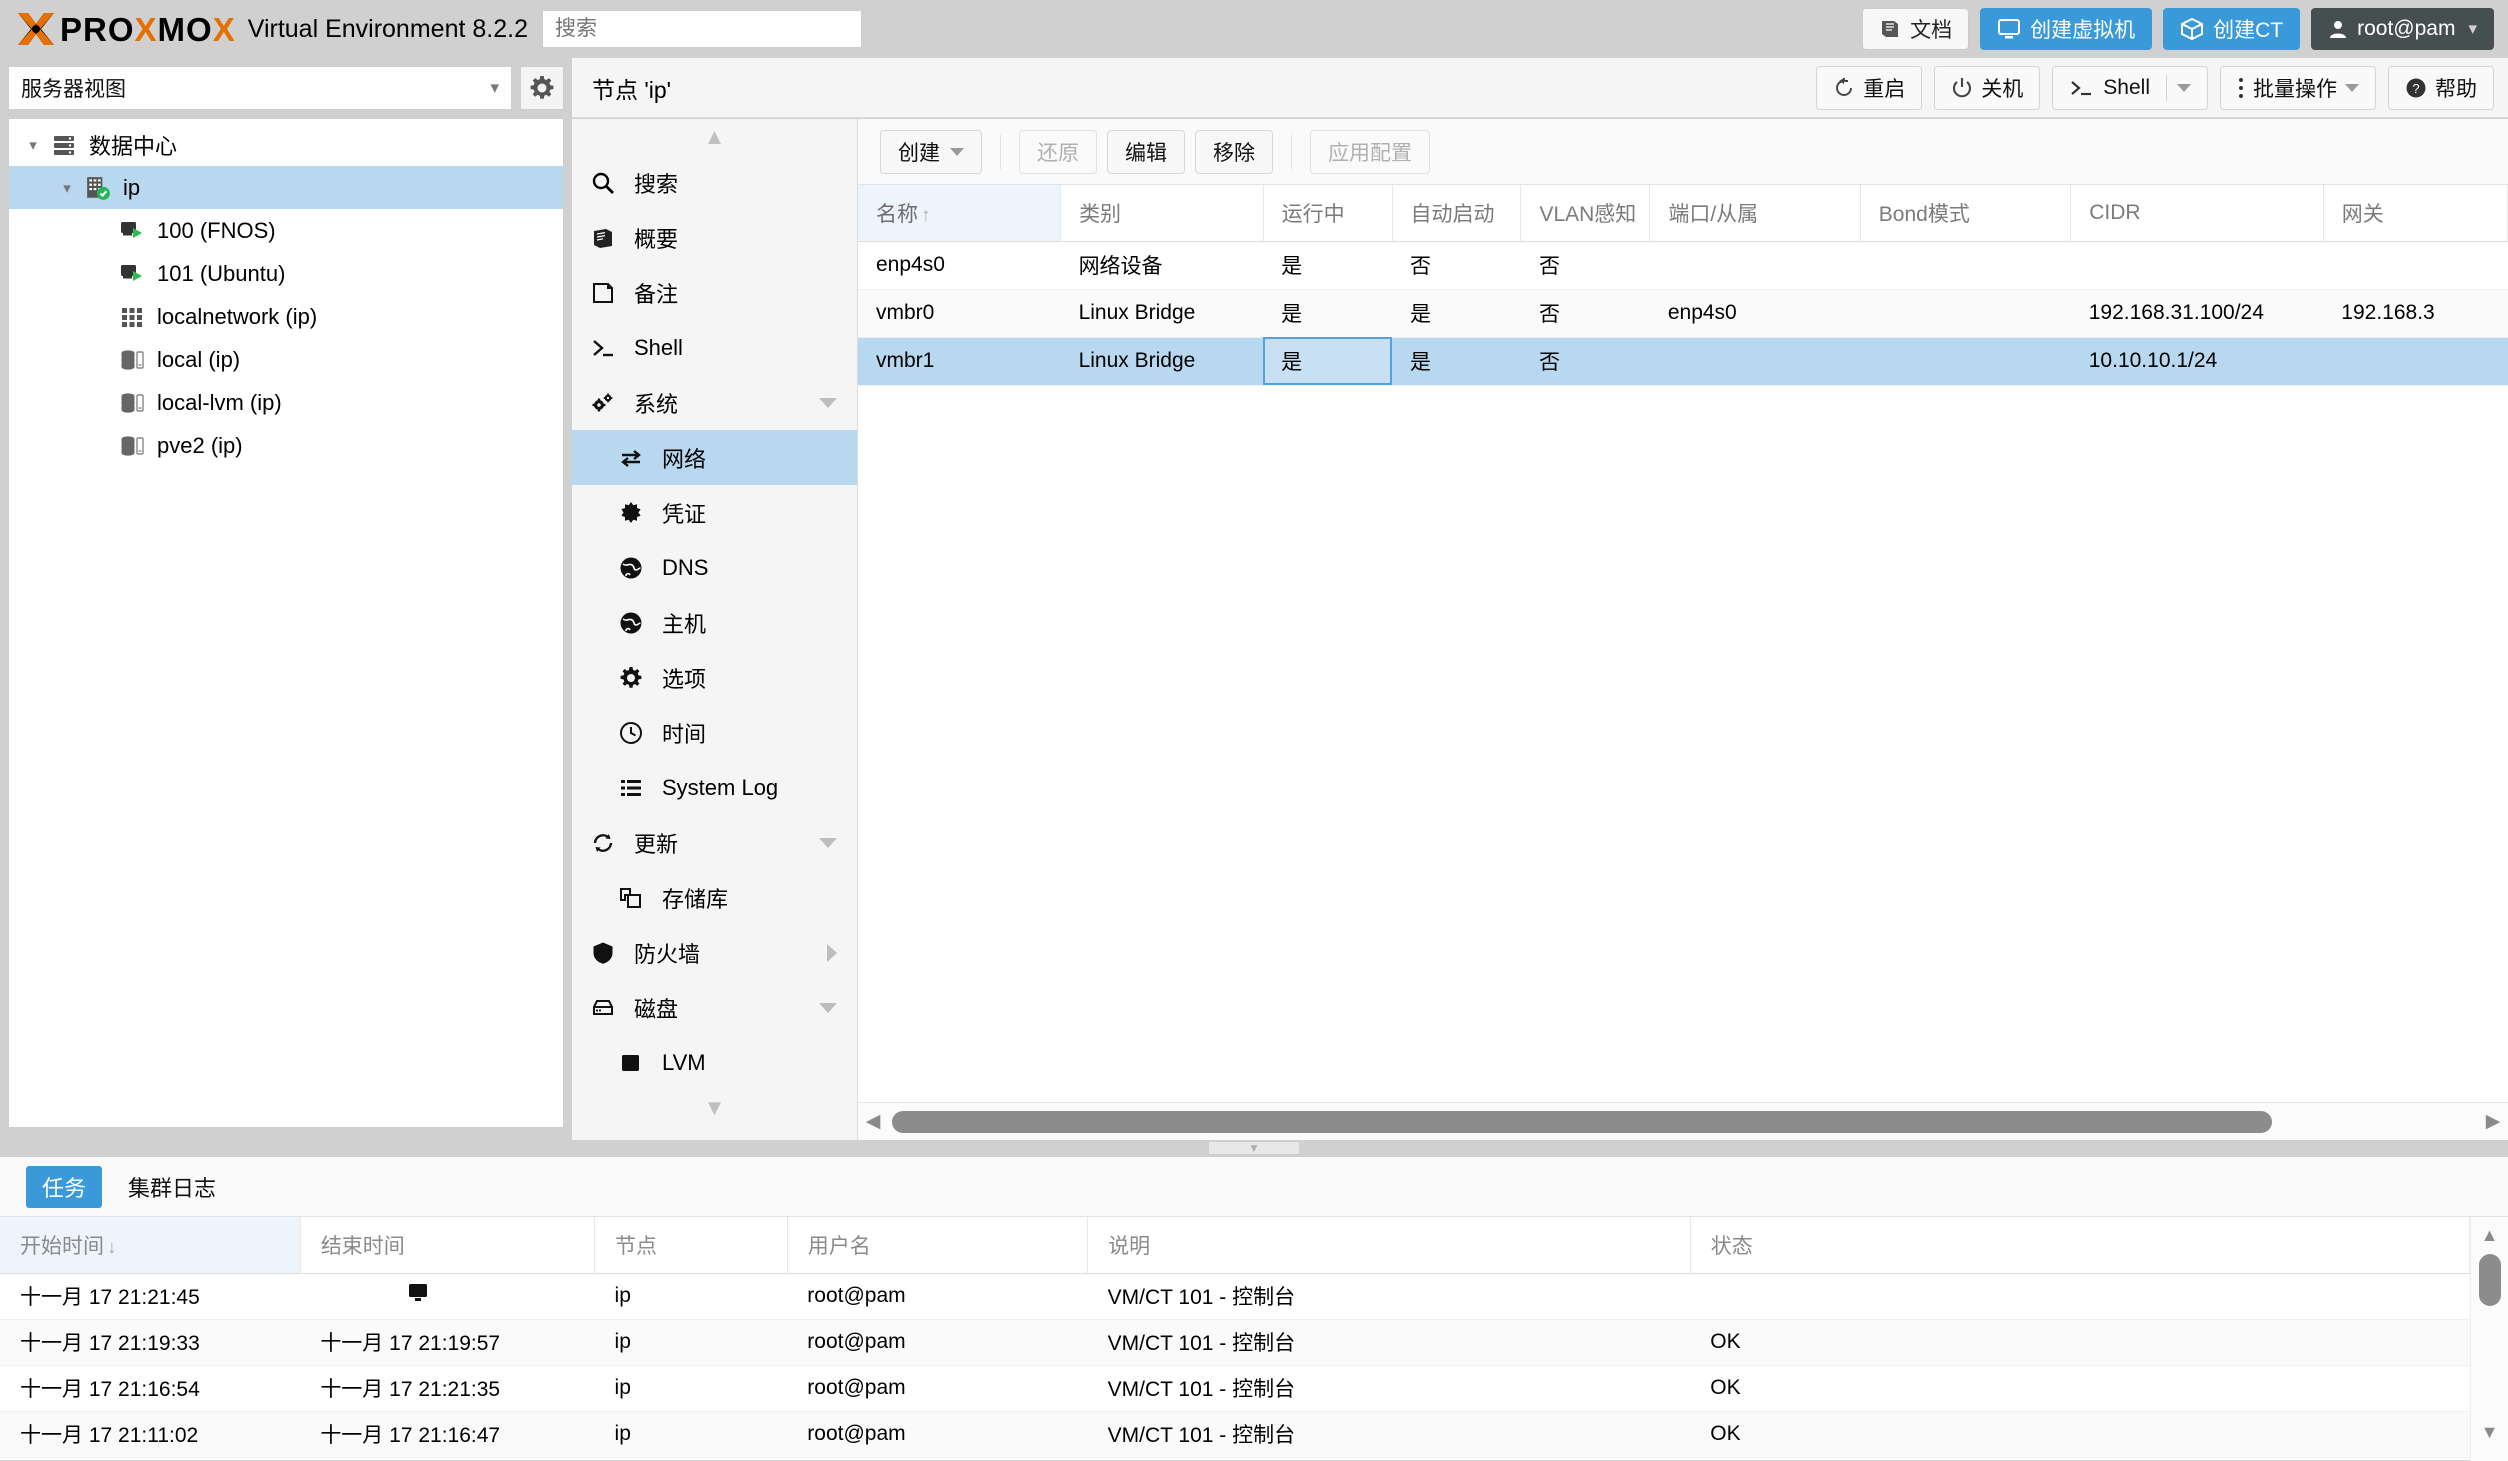 The image size is (2508, 1461). I want to click on scroll-left-arrow-icon: ◀, so click(873, 1121).